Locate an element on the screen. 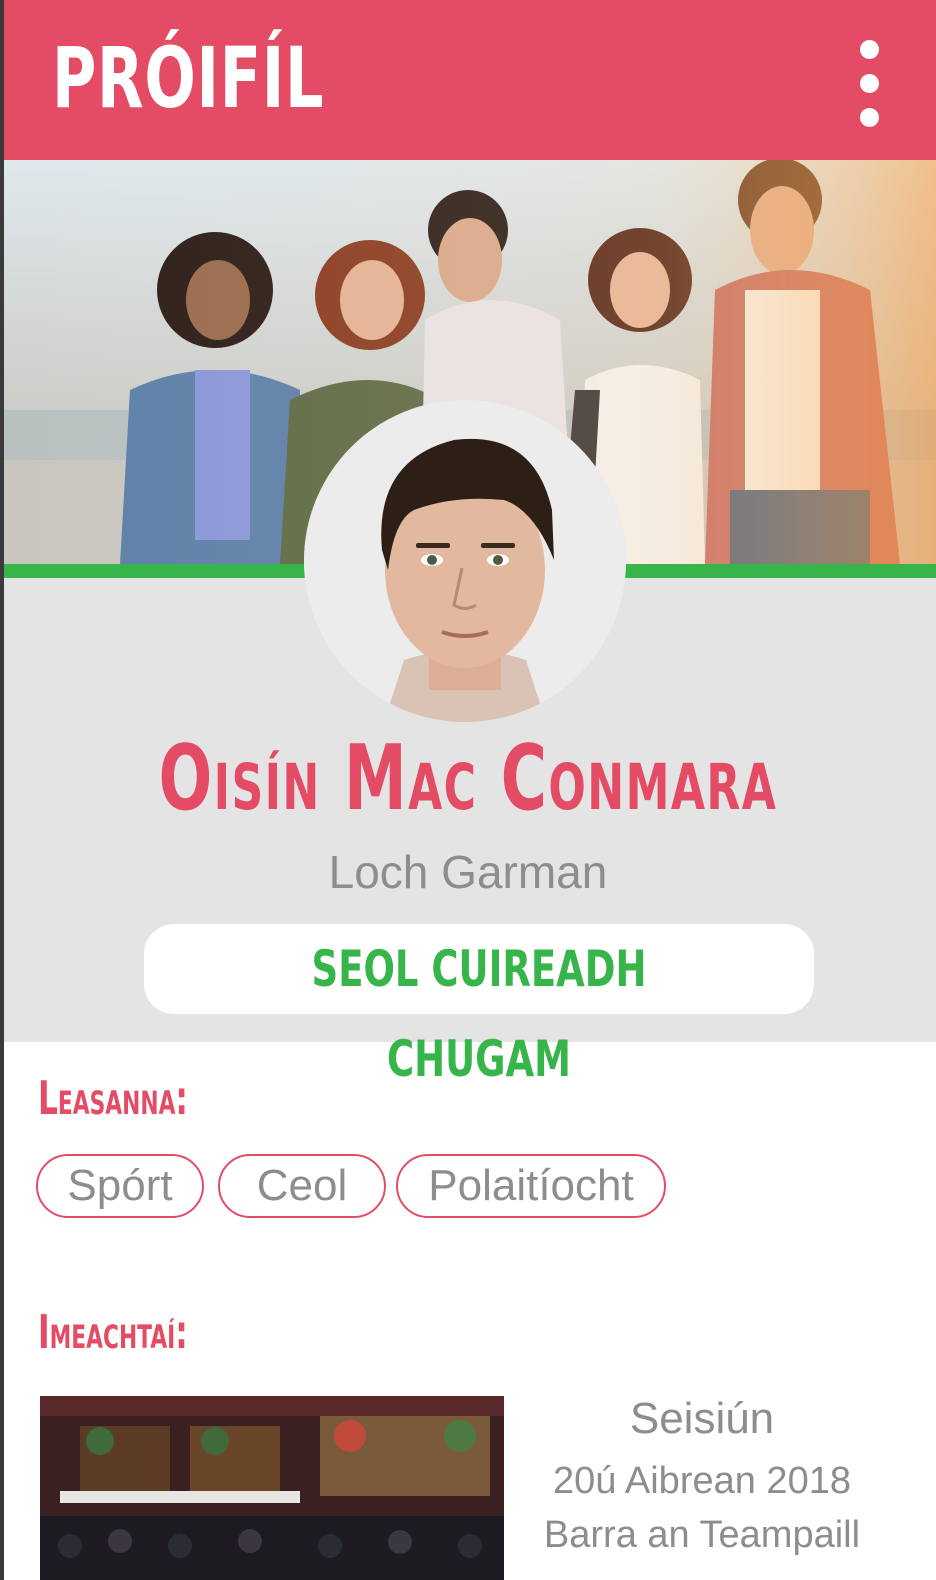 This screenshot has width=936, height=1580. window-edge is located at coordinates (2, 790).